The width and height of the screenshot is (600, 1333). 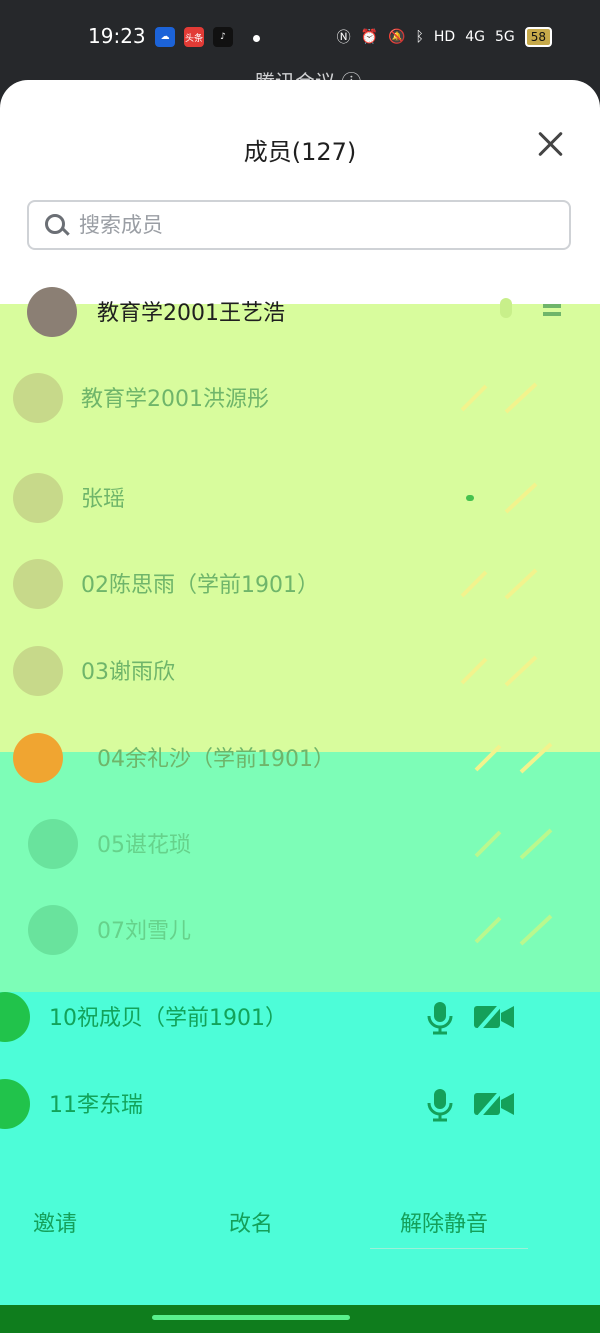 I want to click on mute-icon: 🔕, so click(x=397, y=37).